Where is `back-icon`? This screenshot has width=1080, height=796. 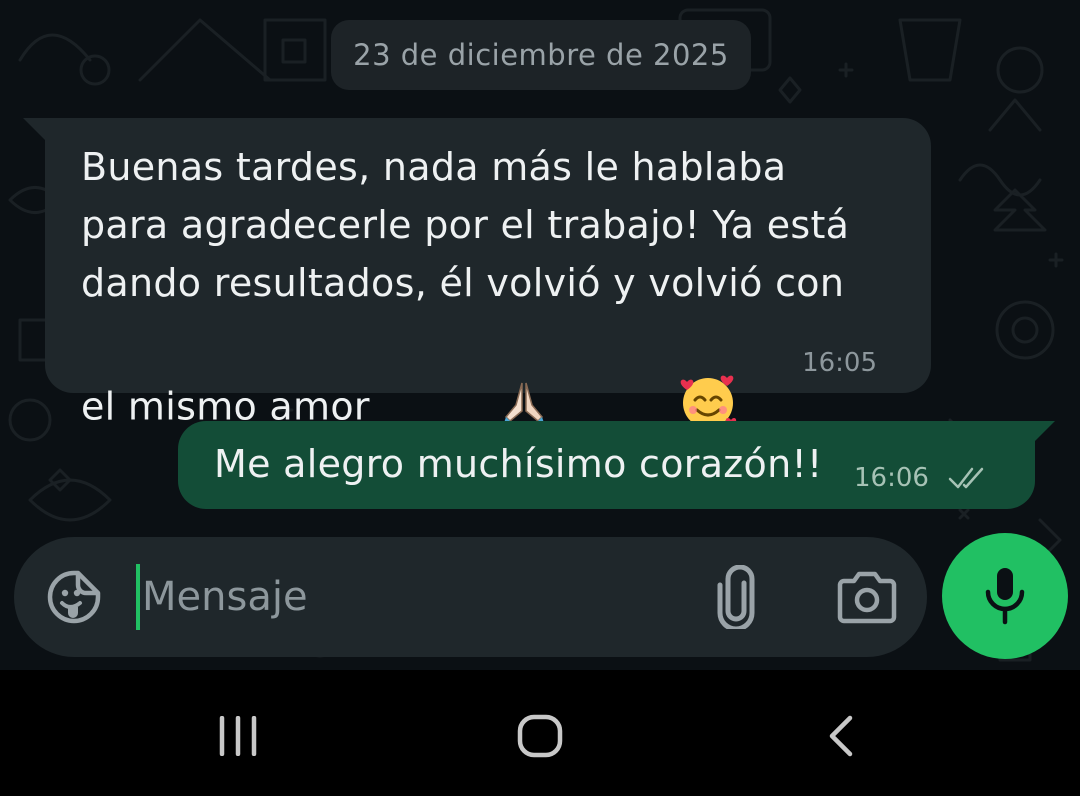 back-icon is located at coordinates (841, 736).